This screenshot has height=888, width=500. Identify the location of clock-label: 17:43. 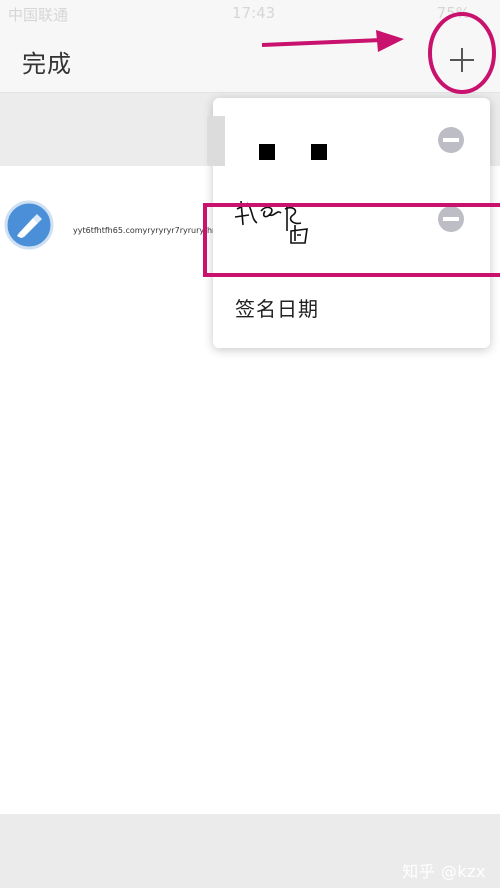
(254, 13).